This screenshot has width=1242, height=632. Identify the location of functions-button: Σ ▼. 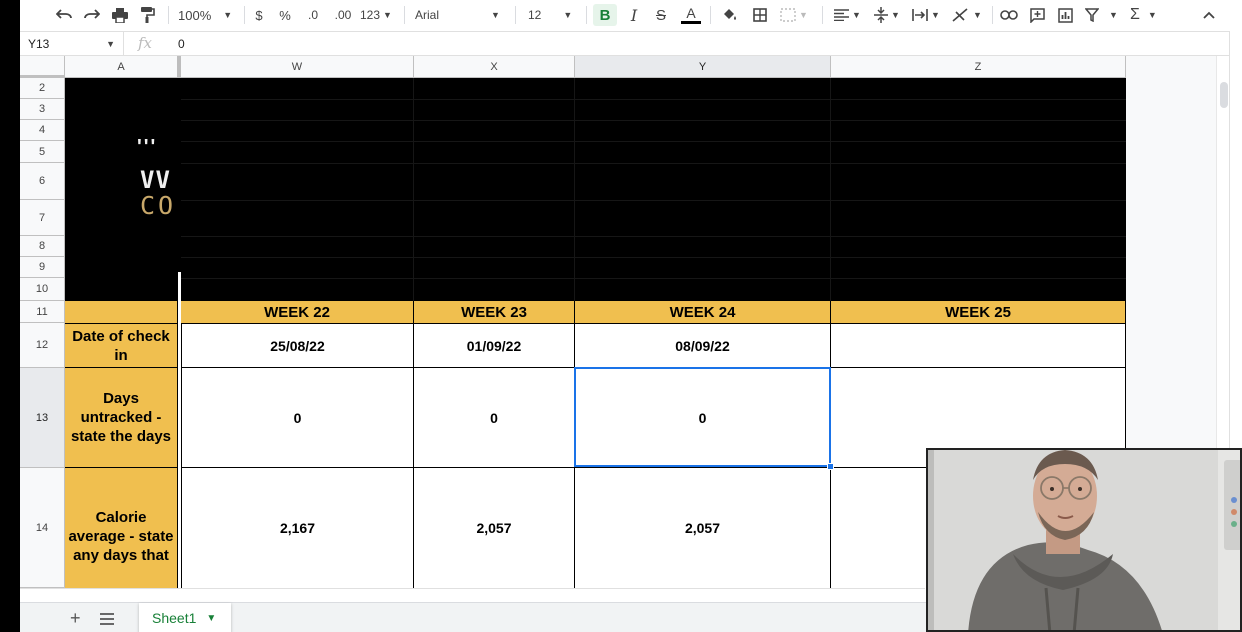
(1146, 15).